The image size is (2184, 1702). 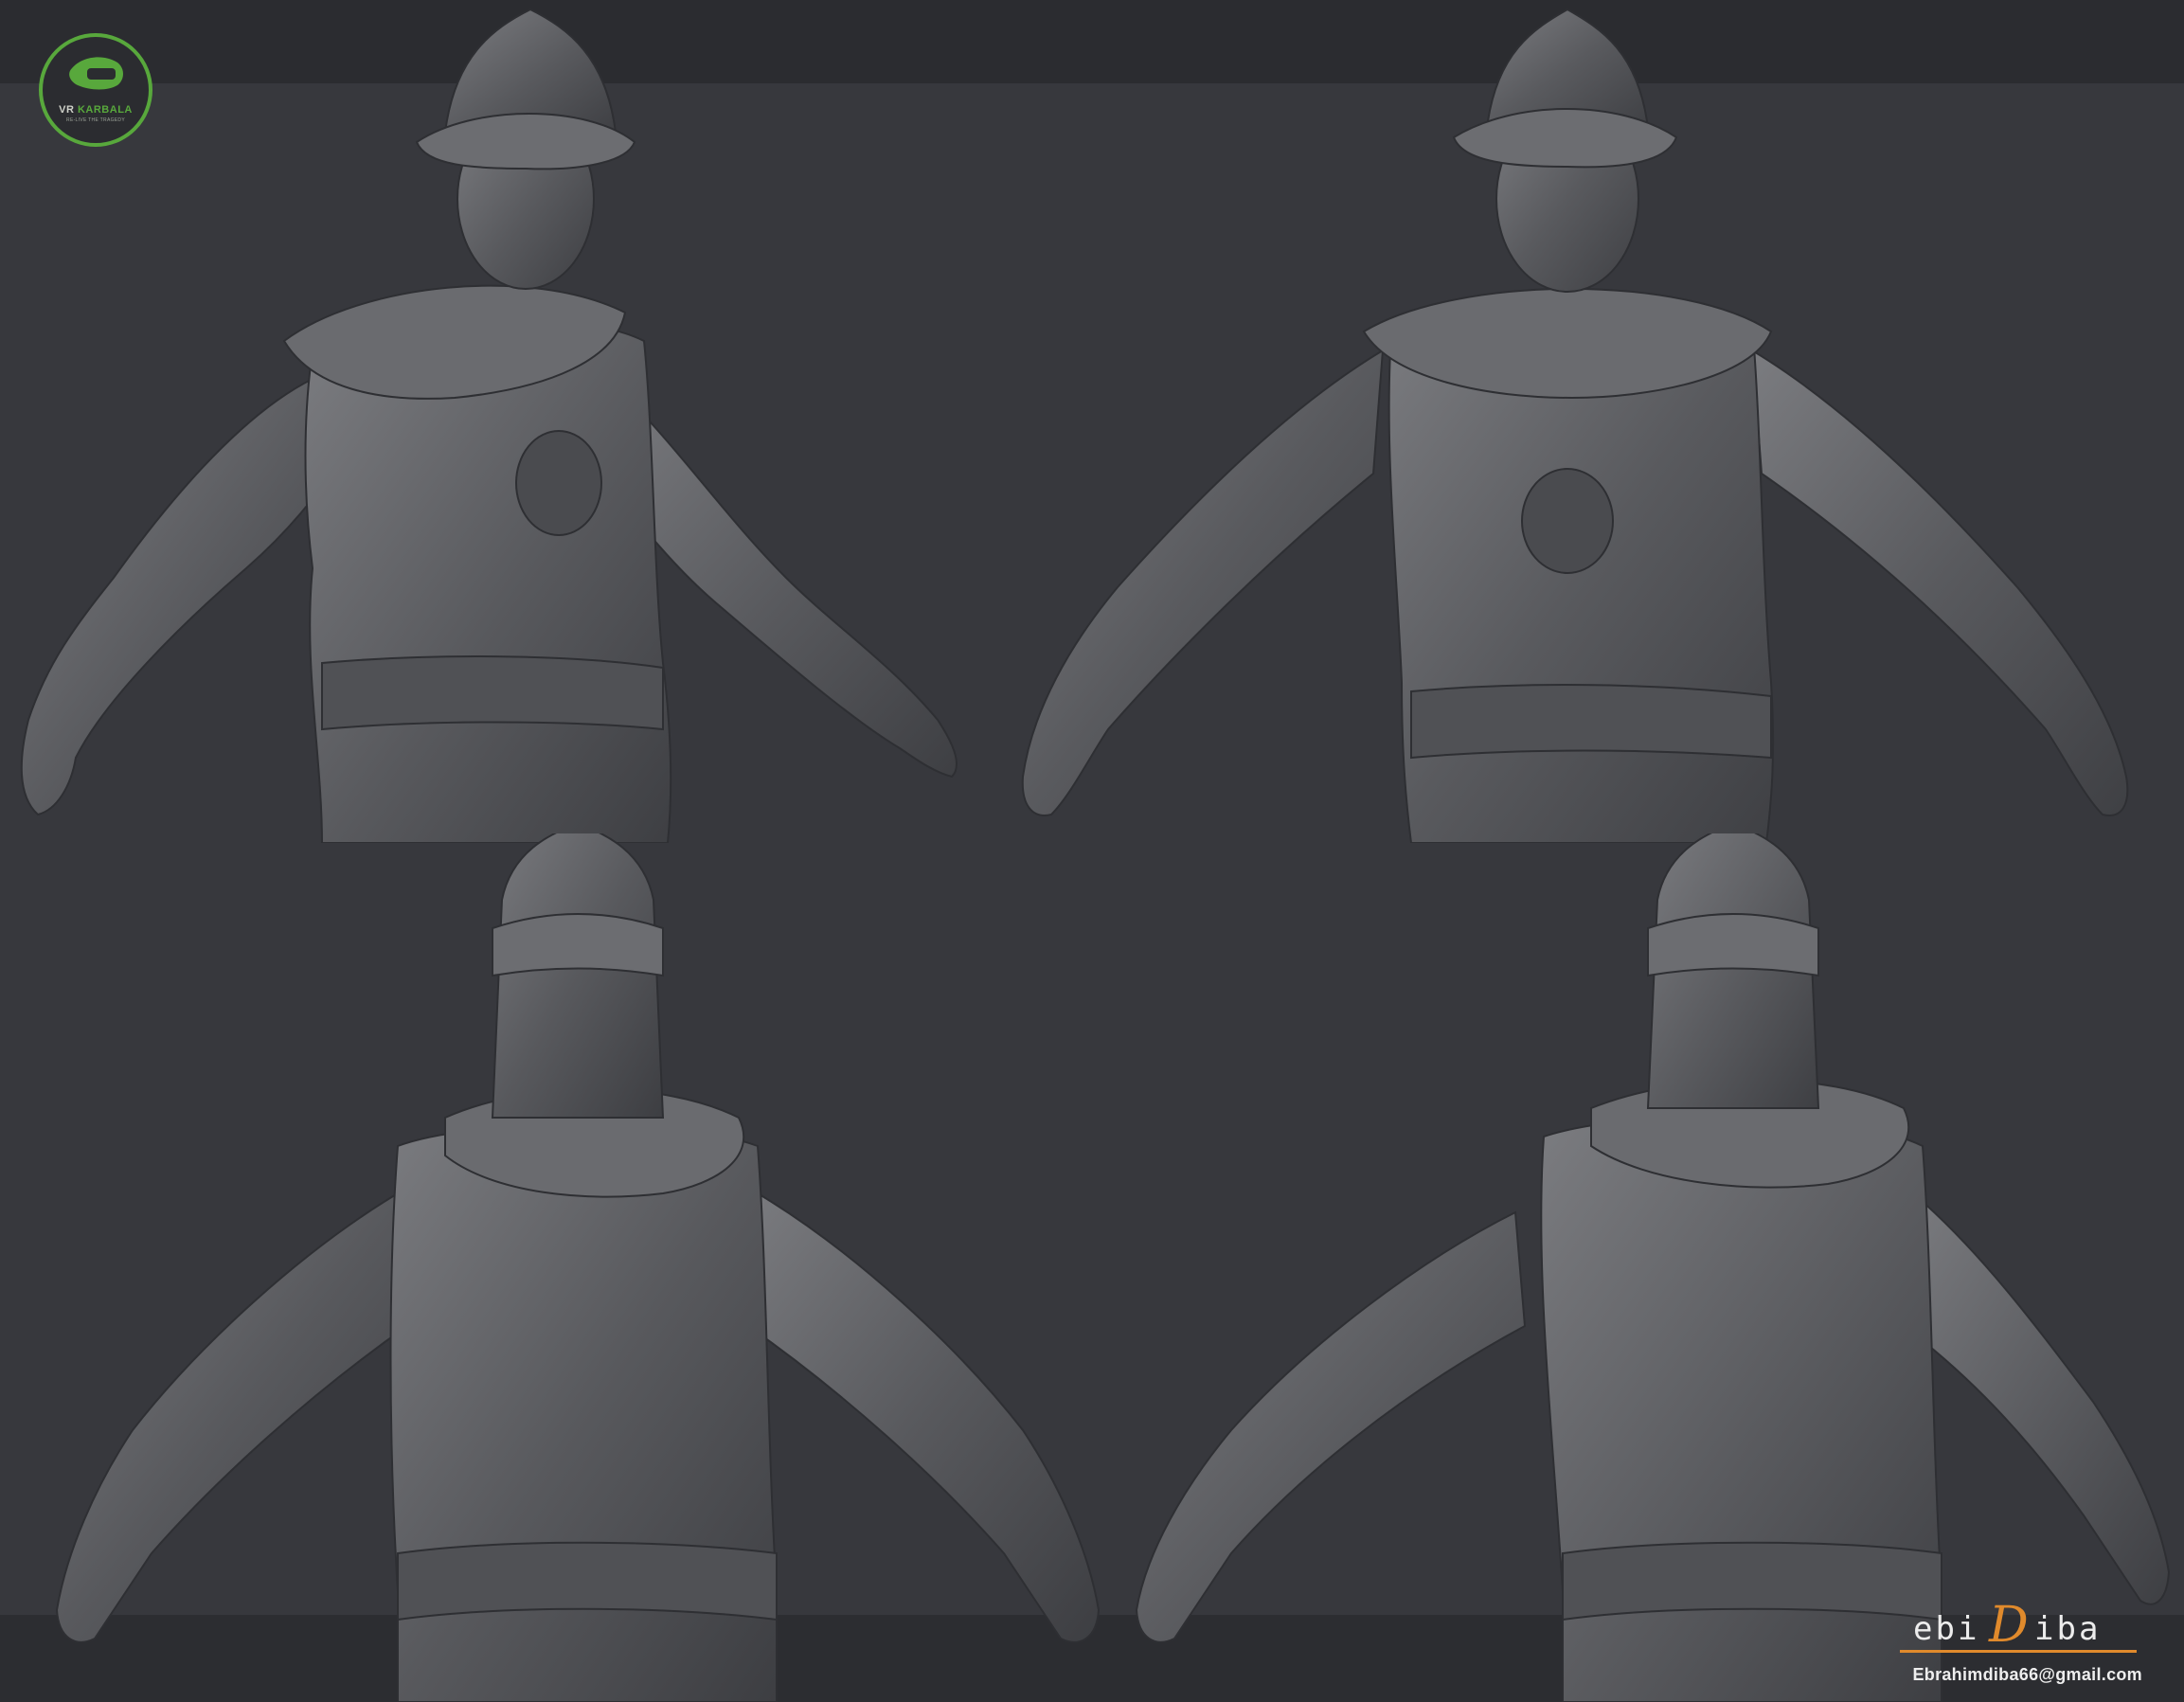 I want to click on logo-wordmark: VR KARBALA, so click(x=95, y=110).